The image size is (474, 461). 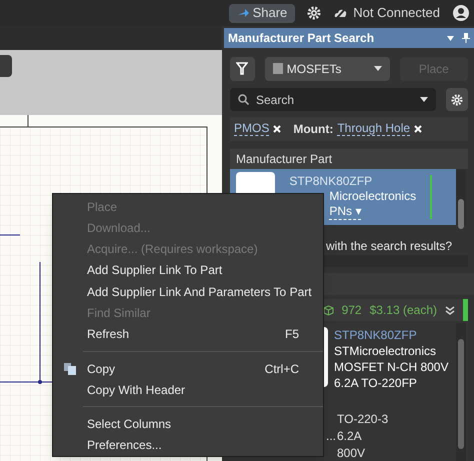 What do you see at coordinates (252, 129) in the screenshot?
I see `filter-chip: PMOS` at bounding box center [252, 129].